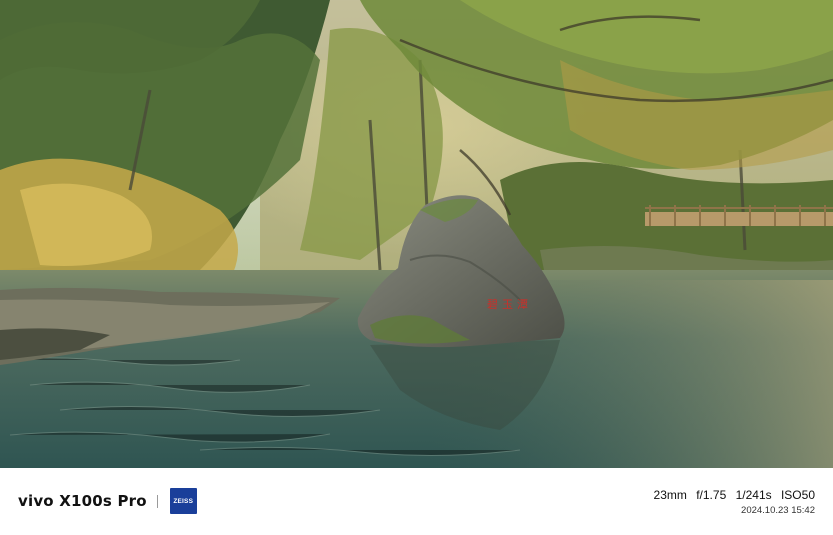 This screenshot has height=535, width=833. What do you see at coordinates (753, 495) in the screenshot?
I see `shutter-speed: 1/241s` at bounding box center [753, 495].